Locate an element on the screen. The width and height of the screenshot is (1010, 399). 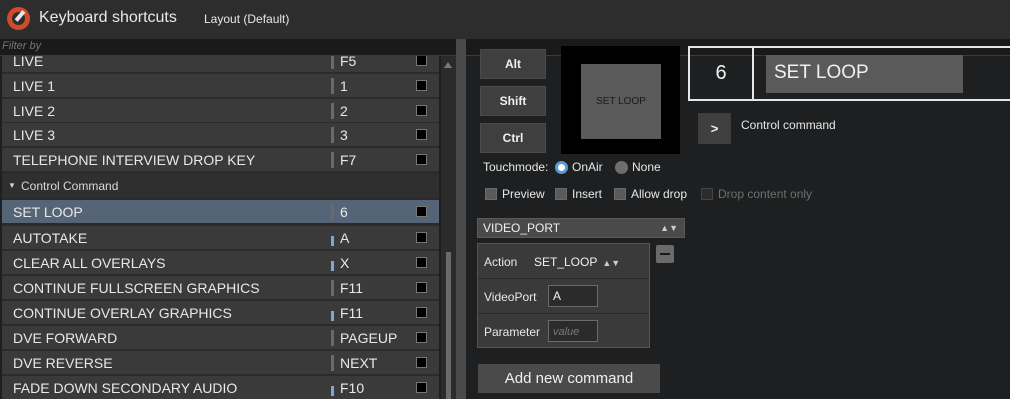
parameter-input is located at coordinates (573, 331).